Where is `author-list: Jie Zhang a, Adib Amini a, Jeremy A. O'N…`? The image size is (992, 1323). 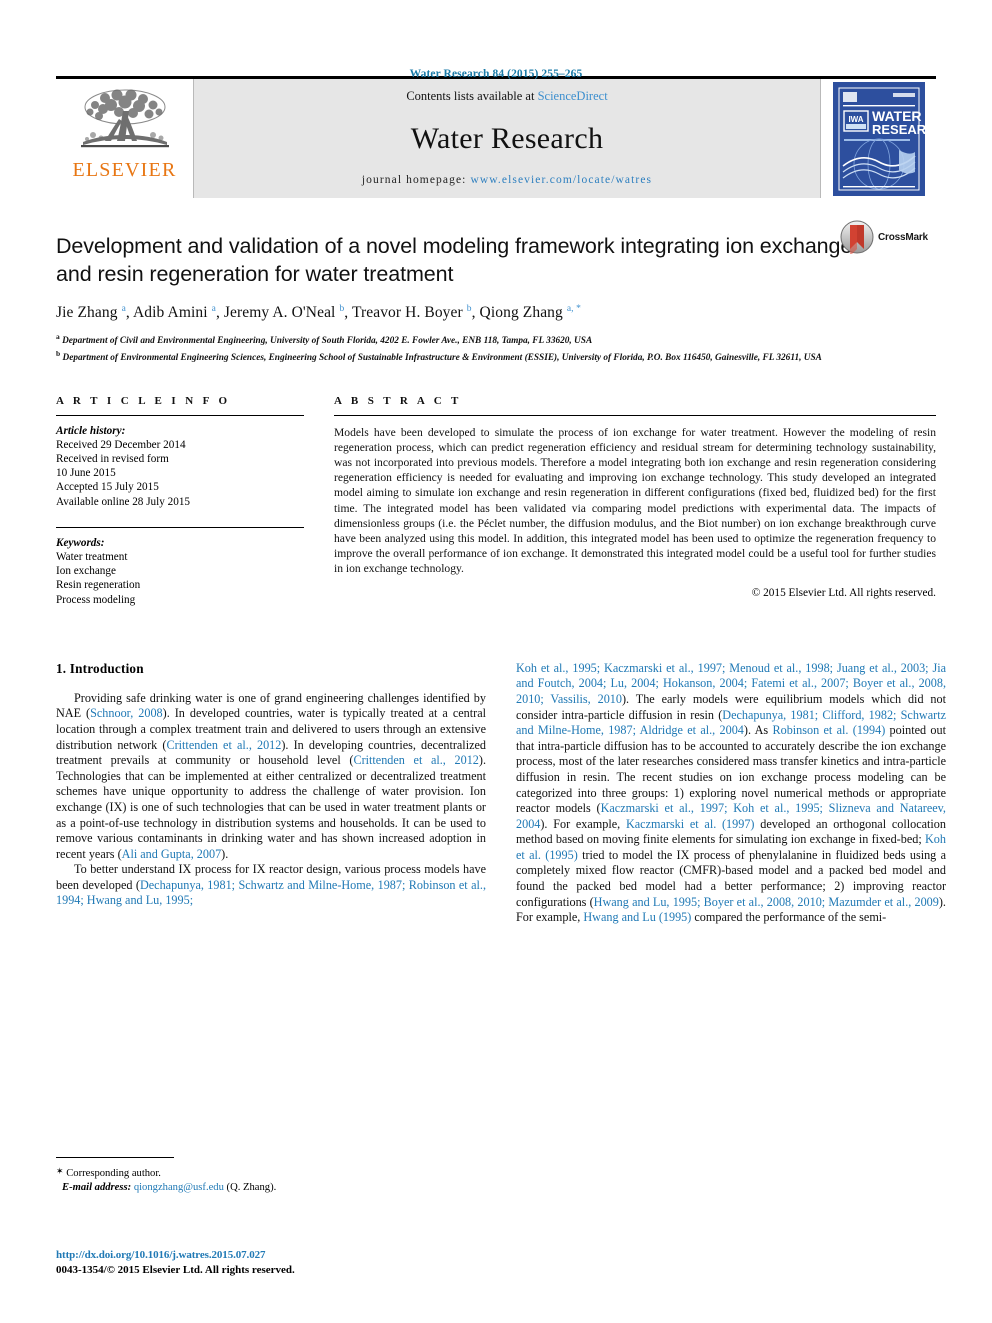 author-list: Jie Zhang a, Adib Amini a, Jeremy A. O'N… is located at coordinates (318, 313).